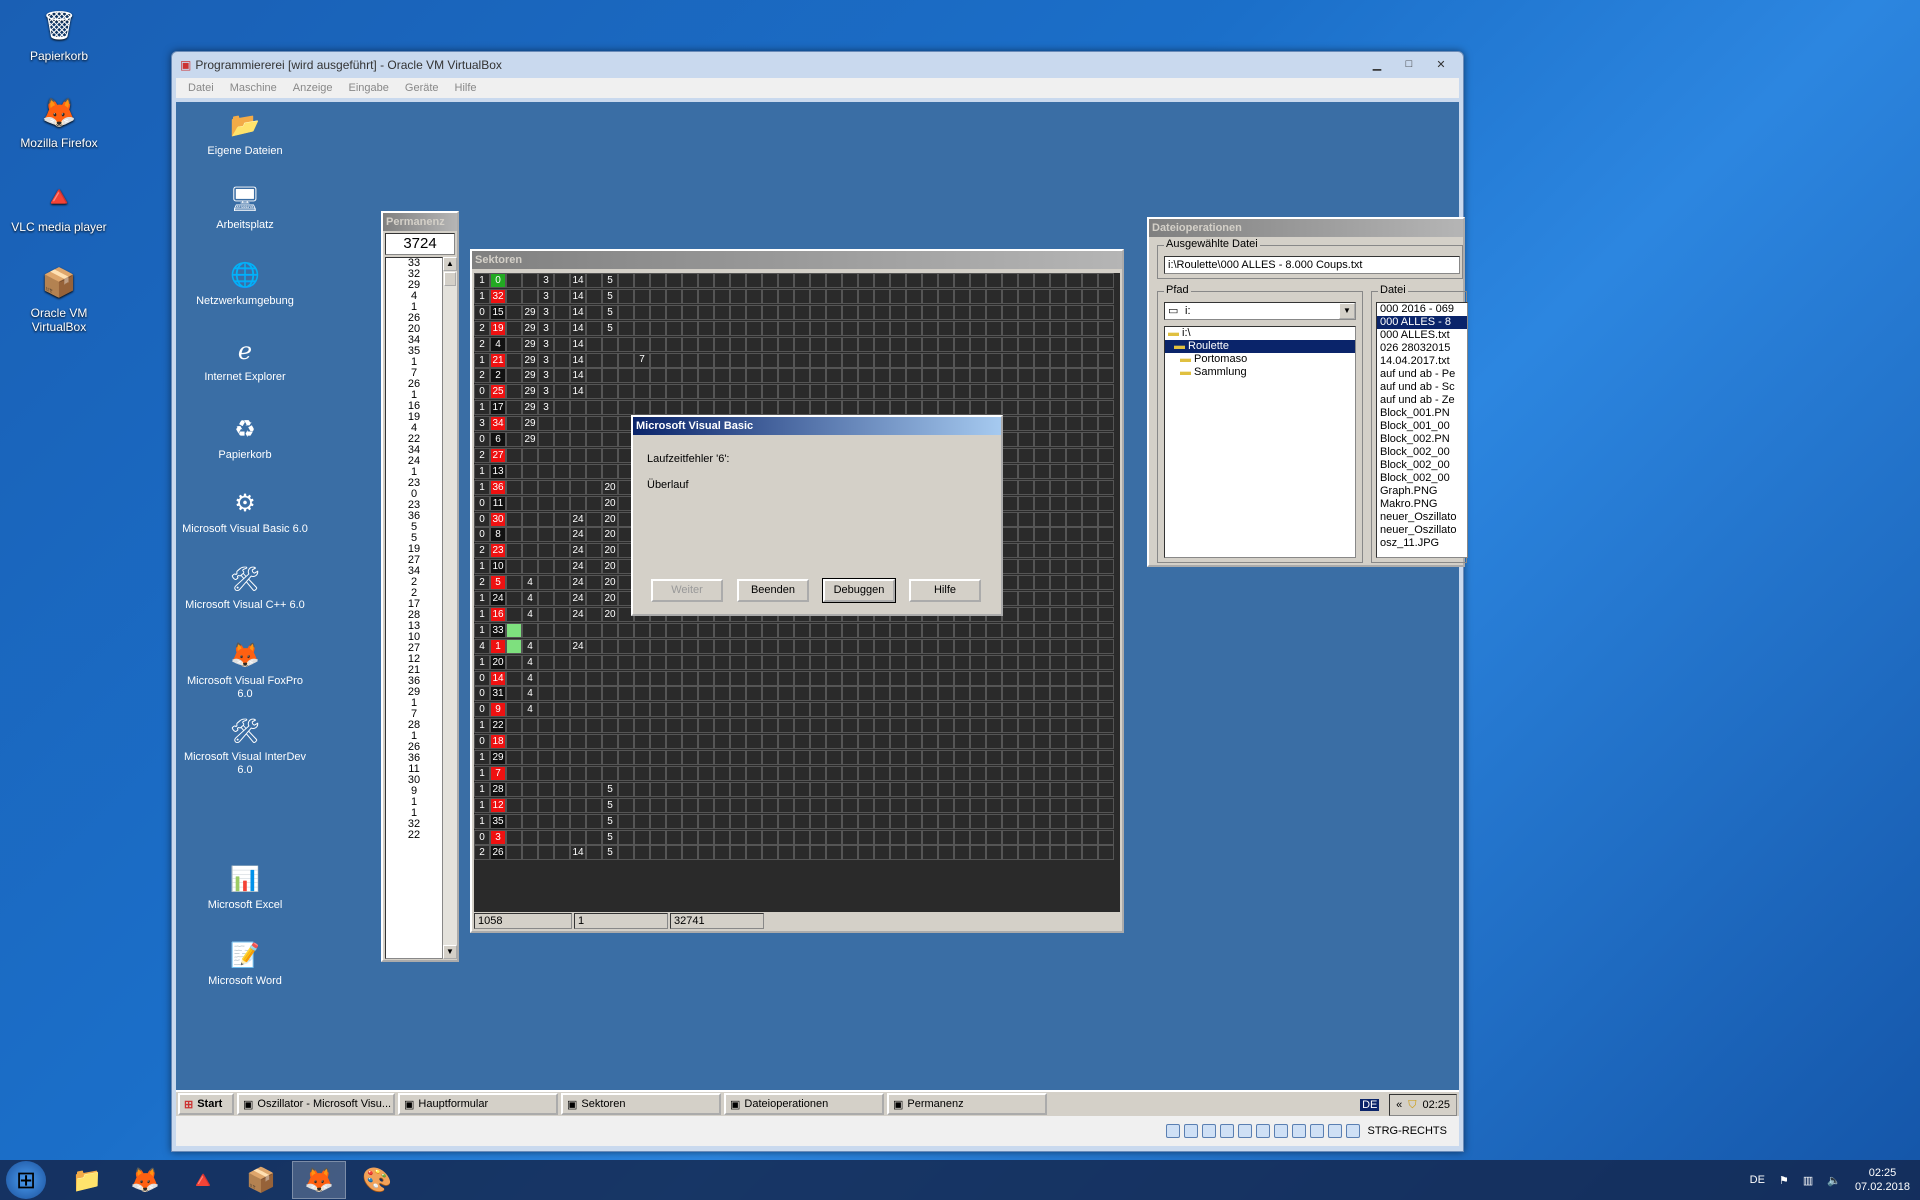  I want to click on capture-status-icon, so click(1298, 1131).